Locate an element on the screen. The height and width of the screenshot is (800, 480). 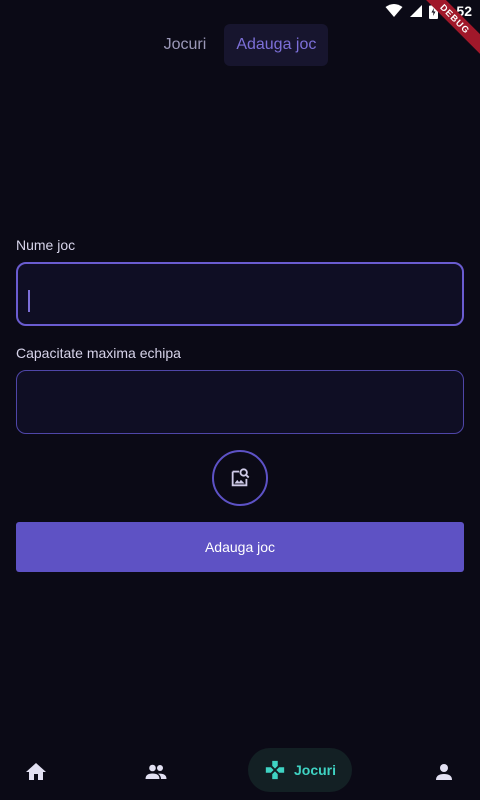
game-name-field-wrap is located at coordinates (240, 294).